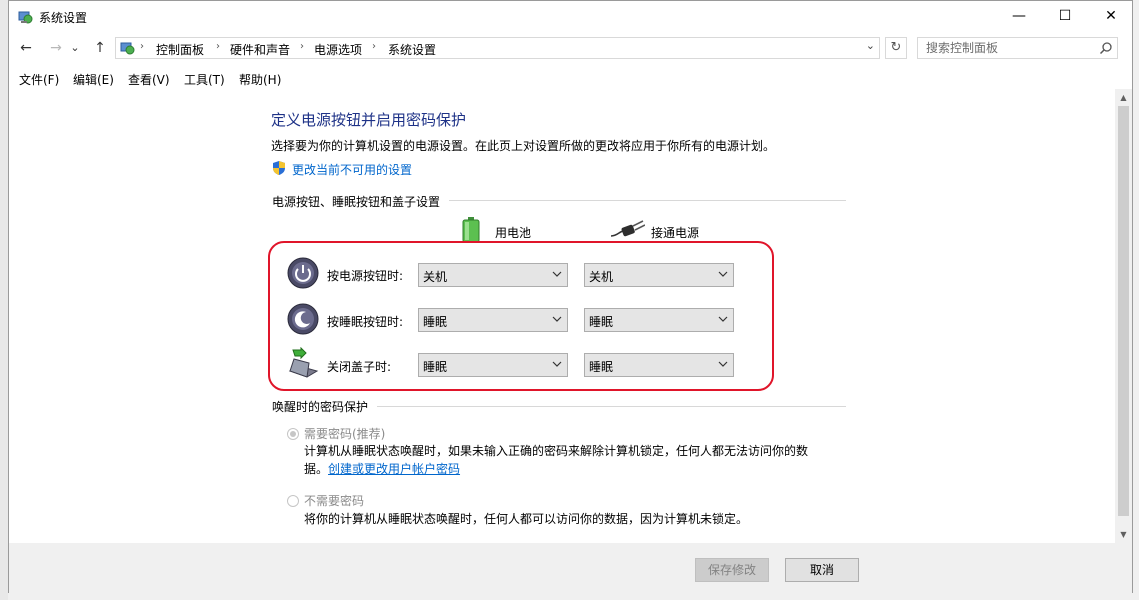 The image size is (1139, 600). Describe the element at coordinates (675, 233) in the screenshot. I see `plugged-in-column-header: 接通电源` at that location.